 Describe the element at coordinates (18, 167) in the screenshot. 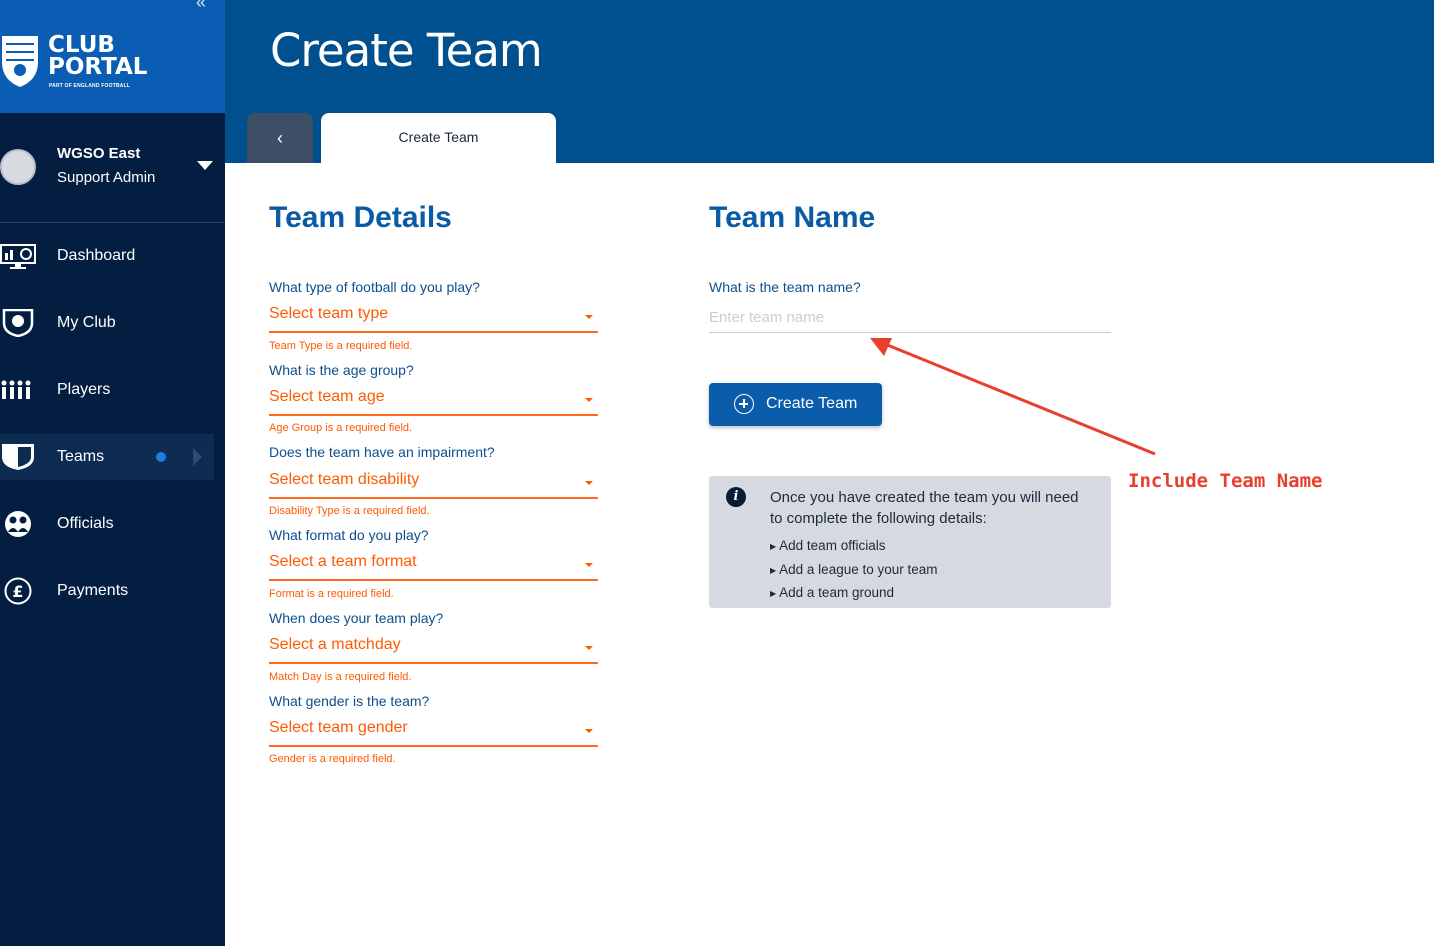

I see `avatar` at that location.